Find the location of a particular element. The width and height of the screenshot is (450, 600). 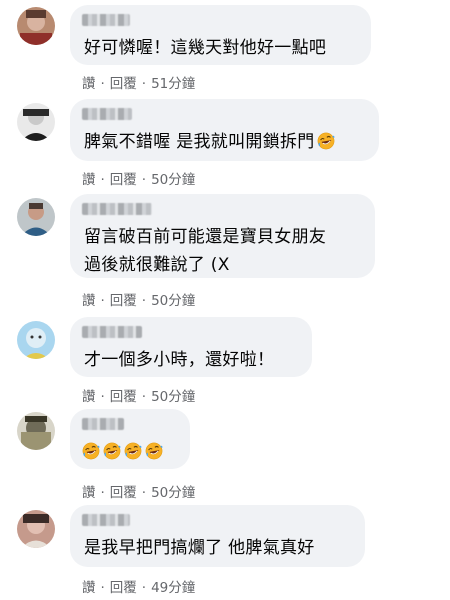

emoji-row is located at coordinates (122, 451).